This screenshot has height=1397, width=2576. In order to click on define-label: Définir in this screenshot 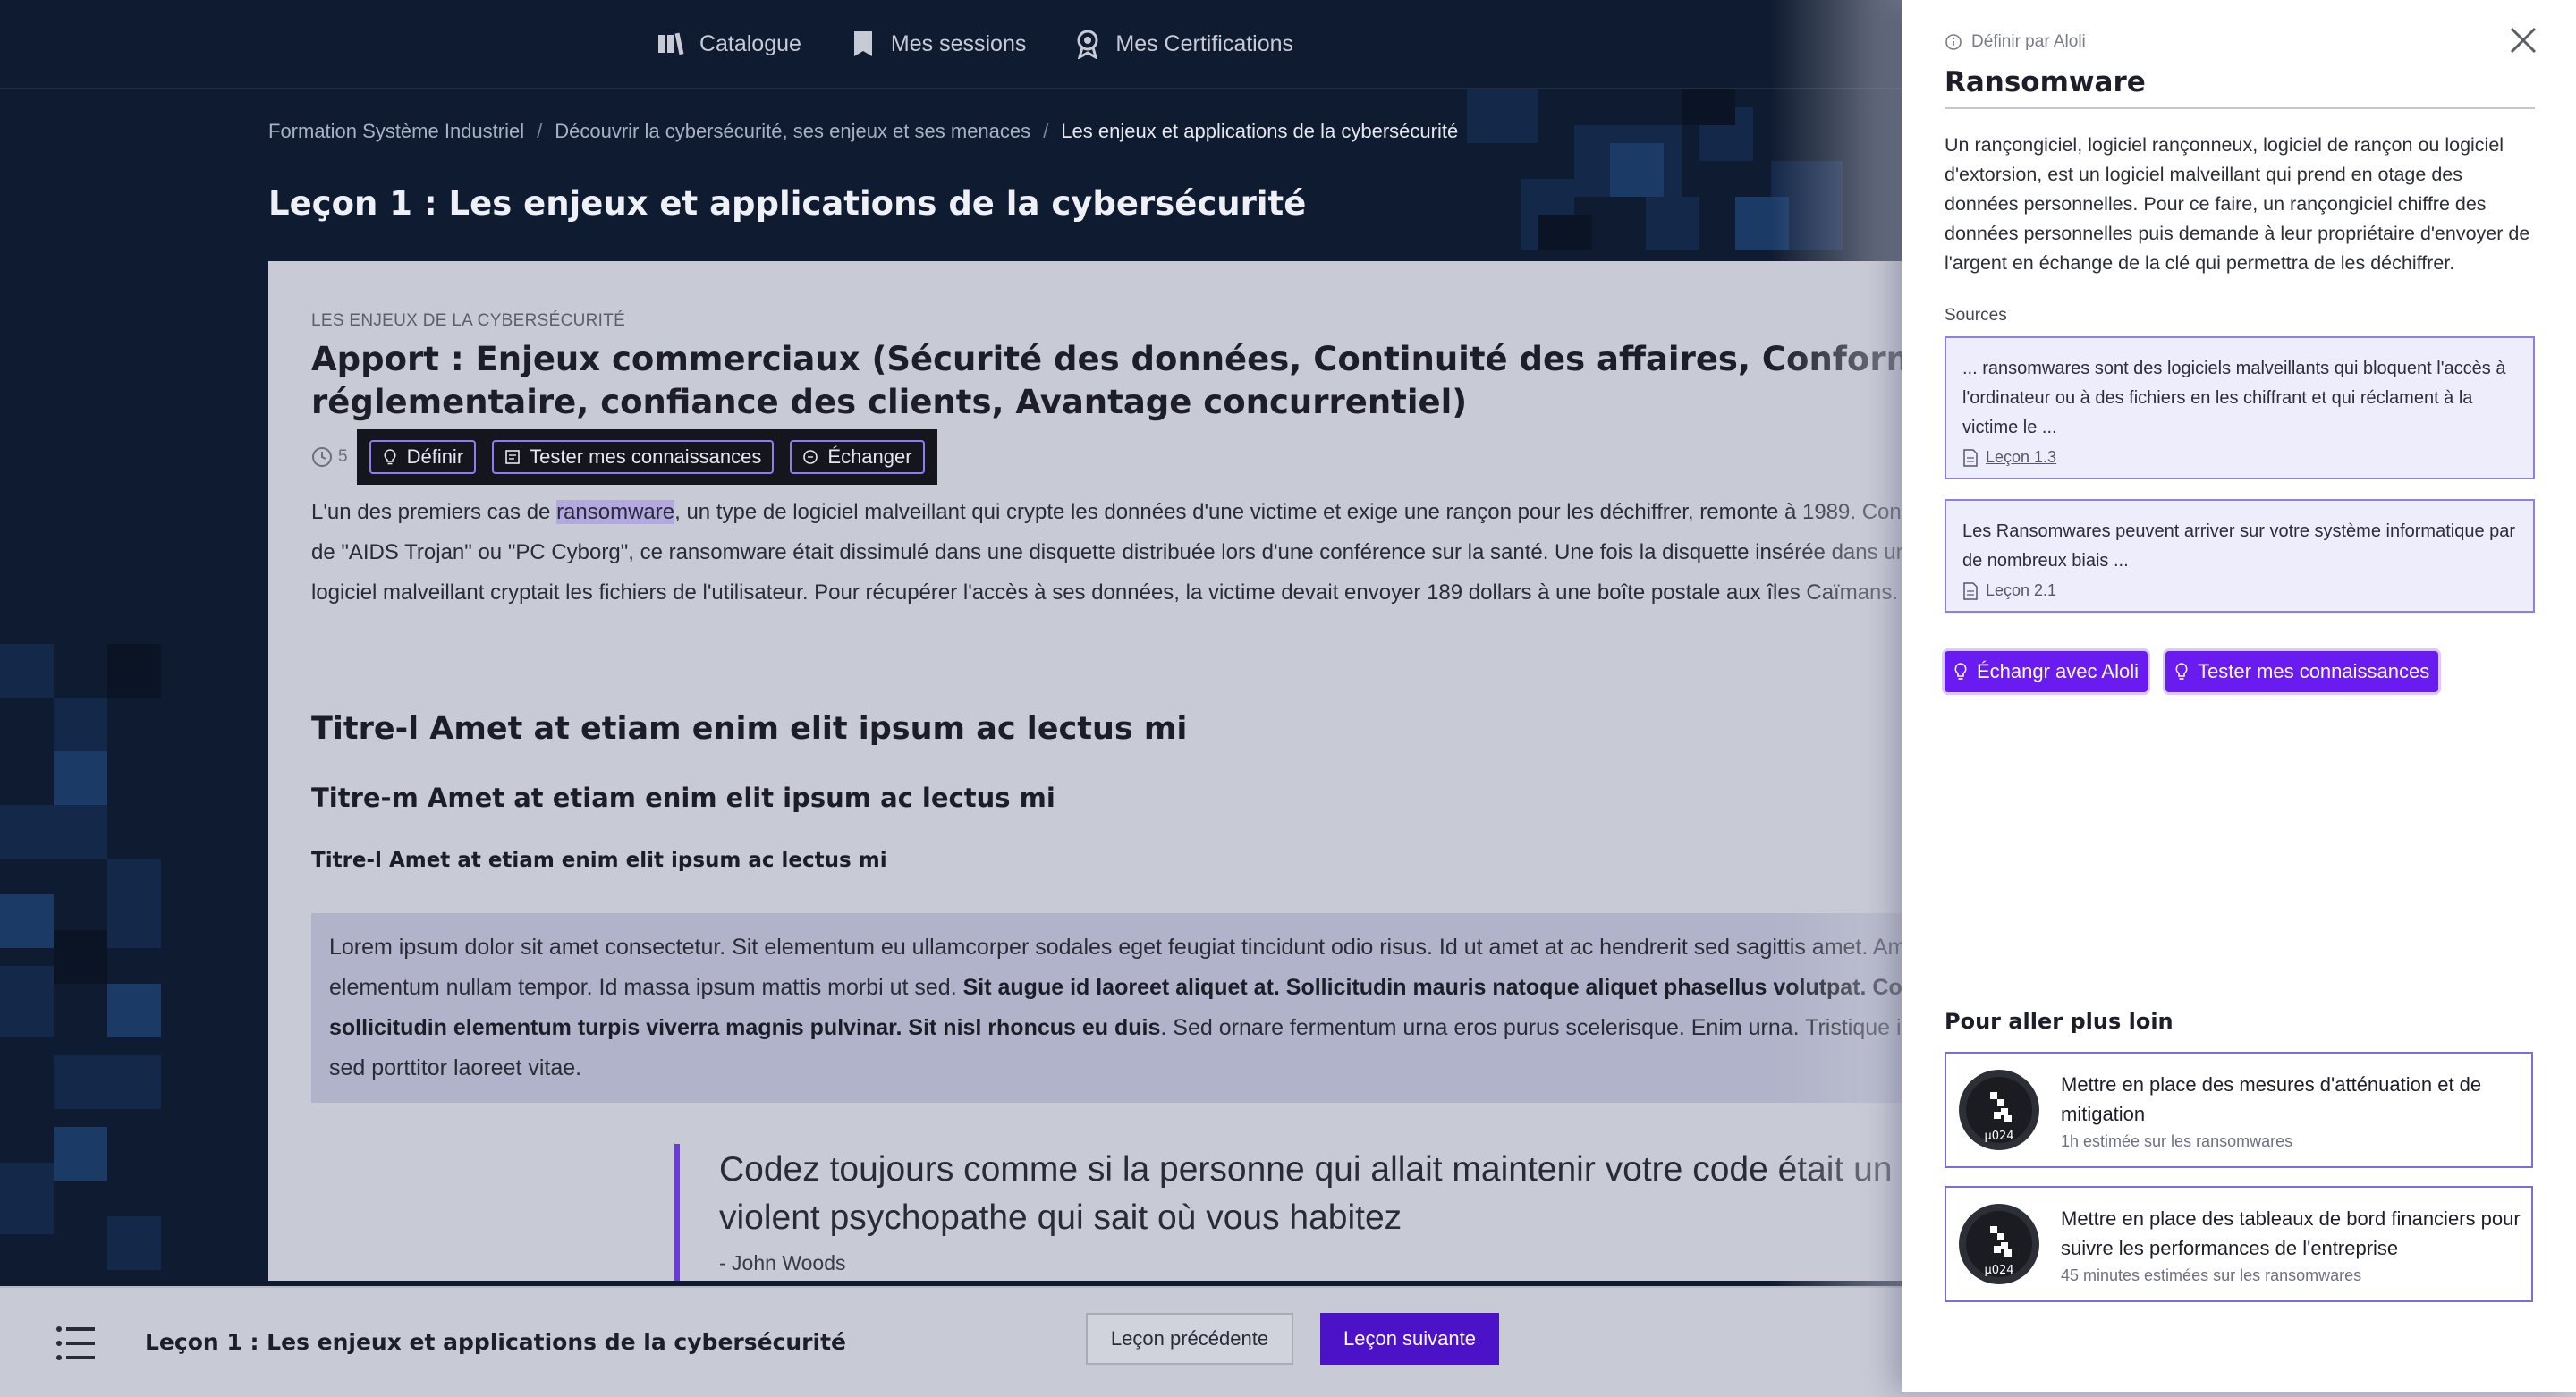, I will do `click(435, 457)`.